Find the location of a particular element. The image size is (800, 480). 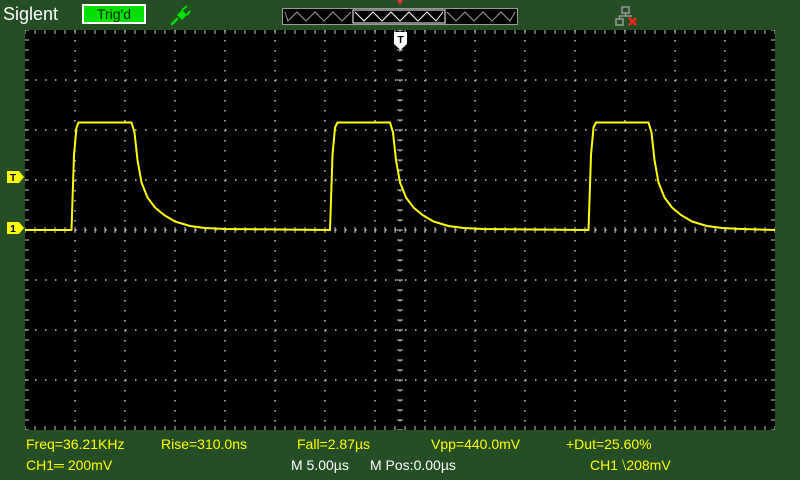

trigger-position-marker: T is located at coordinates (400, 41).